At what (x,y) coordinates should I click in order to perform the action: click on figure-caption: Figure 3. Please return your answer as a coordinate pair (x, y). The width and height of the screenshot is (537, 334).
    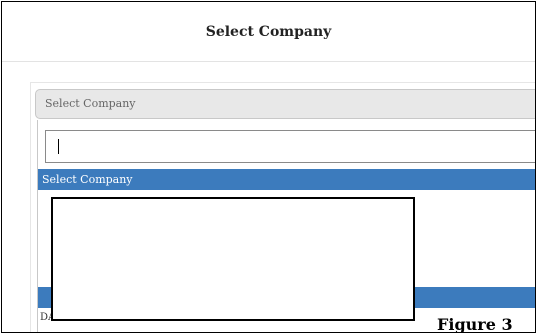
    Looking at the image, I should click on (475, 324).